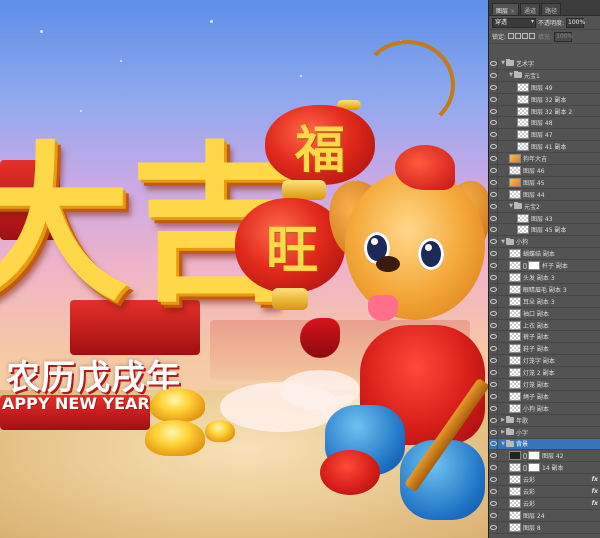  What do you see at coordinates (542, 122) in the screenshot?
I see `layer-name: 图层 48` at bounding box center [542, 122].